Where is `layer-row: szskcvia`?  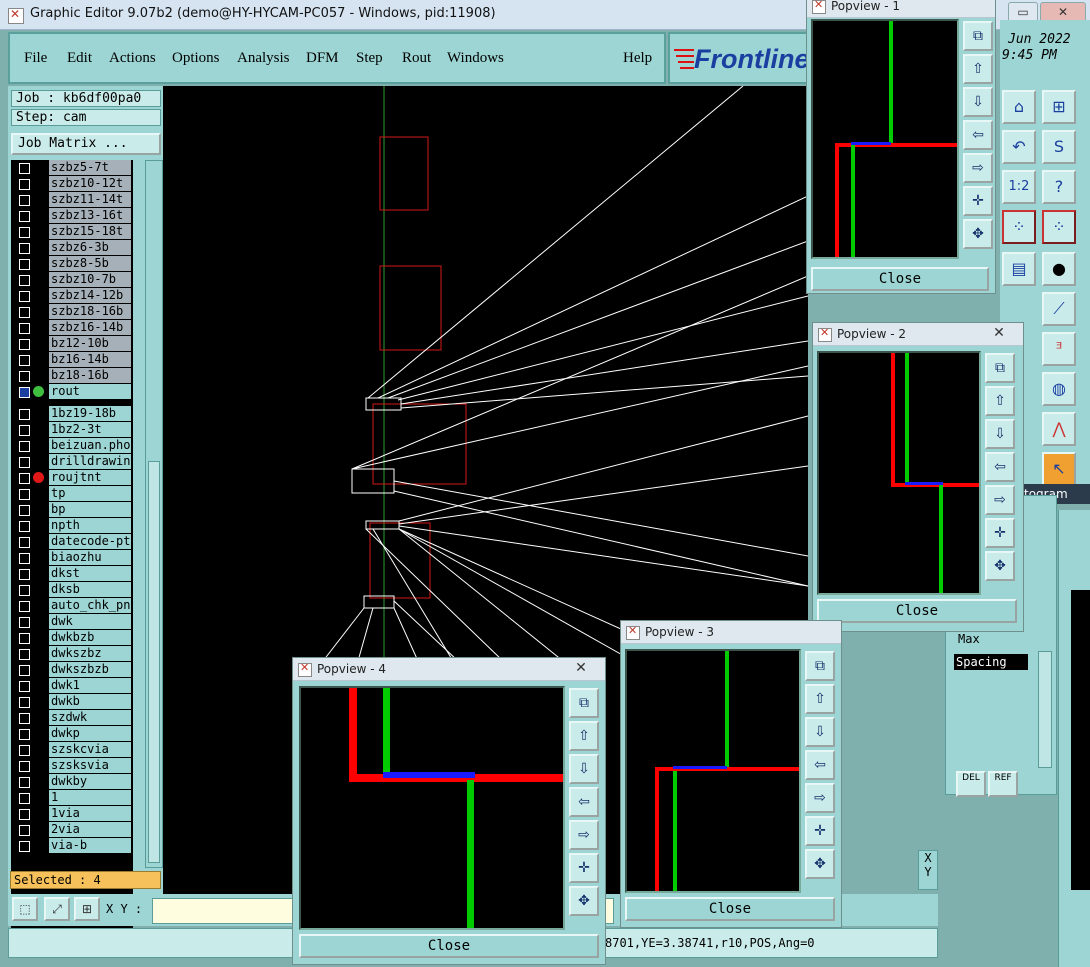 layer-row: szskcvia is located at coordinates (72, 750).